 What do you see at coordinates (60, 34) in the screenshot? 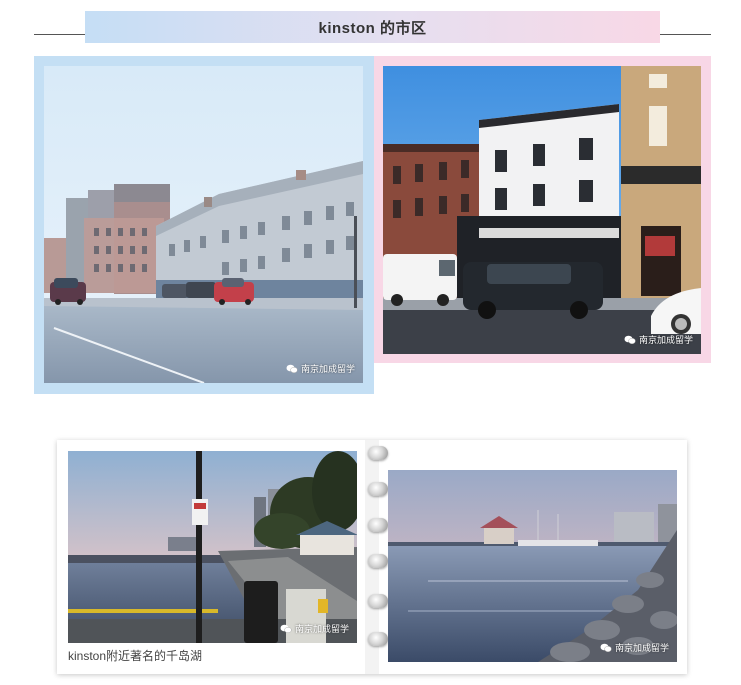
I see `header-rule-left` at bounding box center [60, 34].